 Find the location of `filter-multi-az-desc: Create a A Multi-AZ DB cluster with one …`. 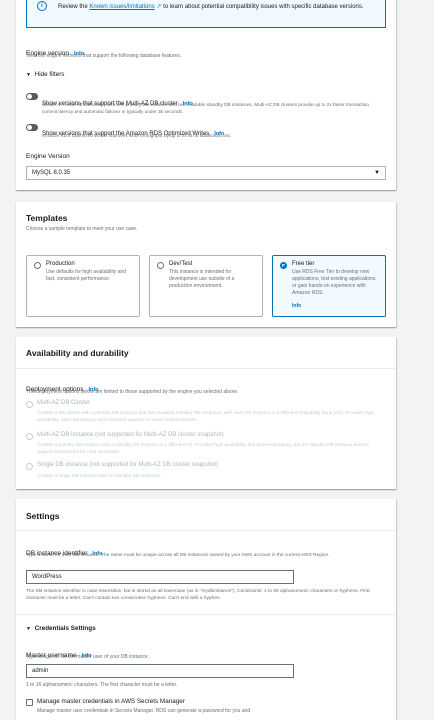

filter-multi-az-desc: Create a A Multi-AZ DB cluster with one … is located at coordinates (205, 108).